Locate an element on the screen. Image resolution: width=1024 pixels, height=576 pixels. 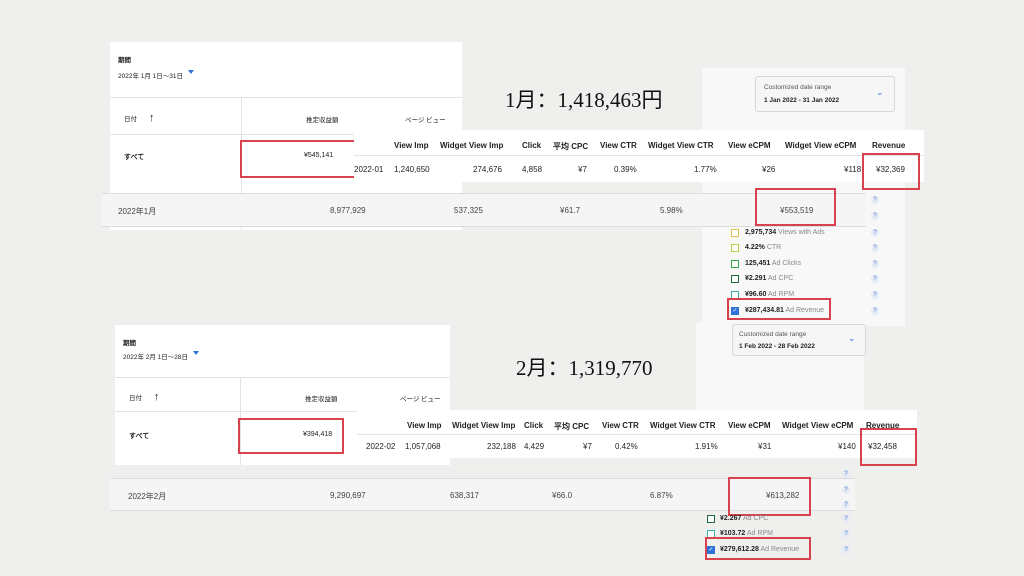
feb-widget-cell: ¥140 is located at coordinates (847, 446).